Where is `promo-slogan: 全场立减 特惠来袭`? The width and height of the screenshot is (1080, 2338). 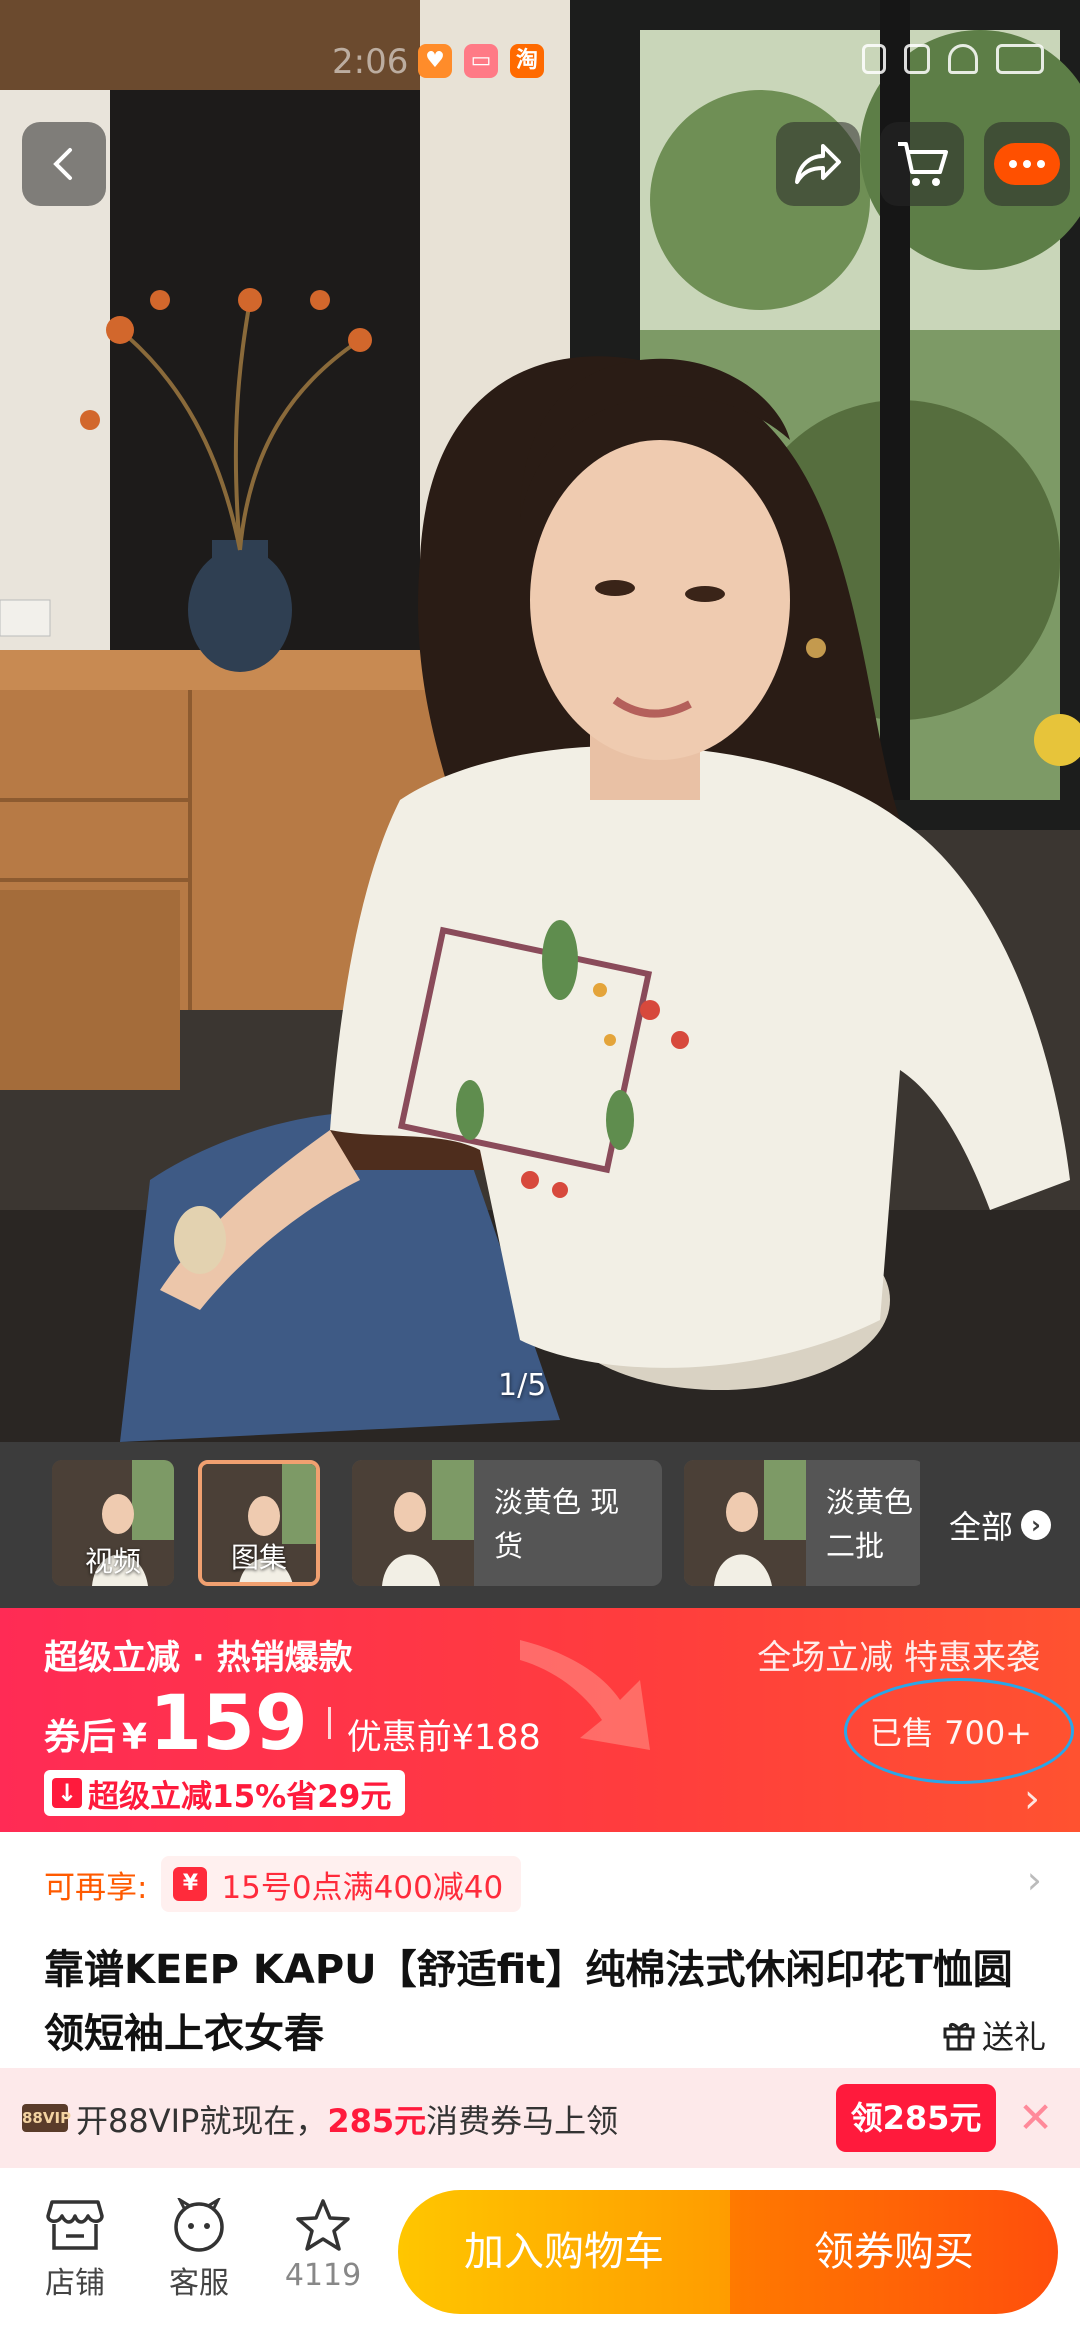 promo-slogan: 全场立减 特惠来袭 is located at coordinates (898, 1658).